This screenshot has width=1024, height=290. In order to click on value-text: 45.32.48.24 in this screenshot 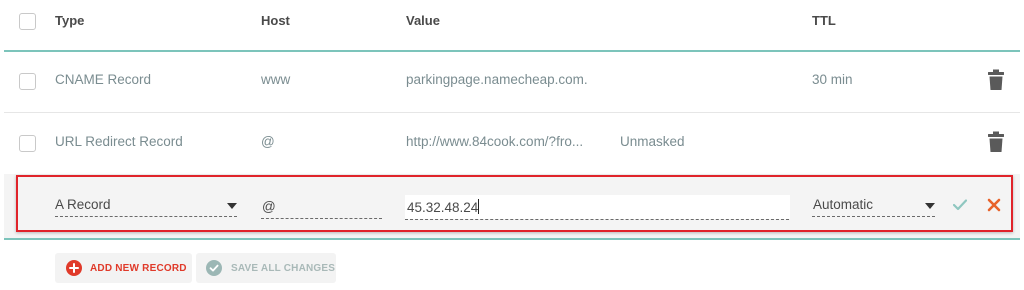, I will do `click(443, 207)`.